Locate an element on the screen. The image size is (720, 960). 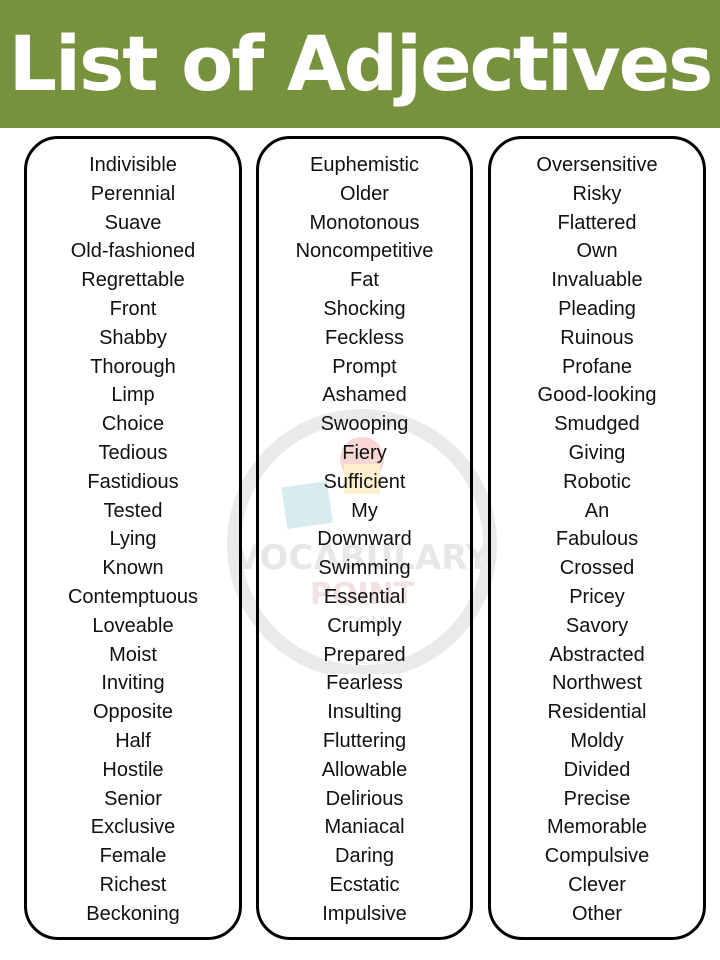
adjective-item: Residential is located at coordinates (597, 712).